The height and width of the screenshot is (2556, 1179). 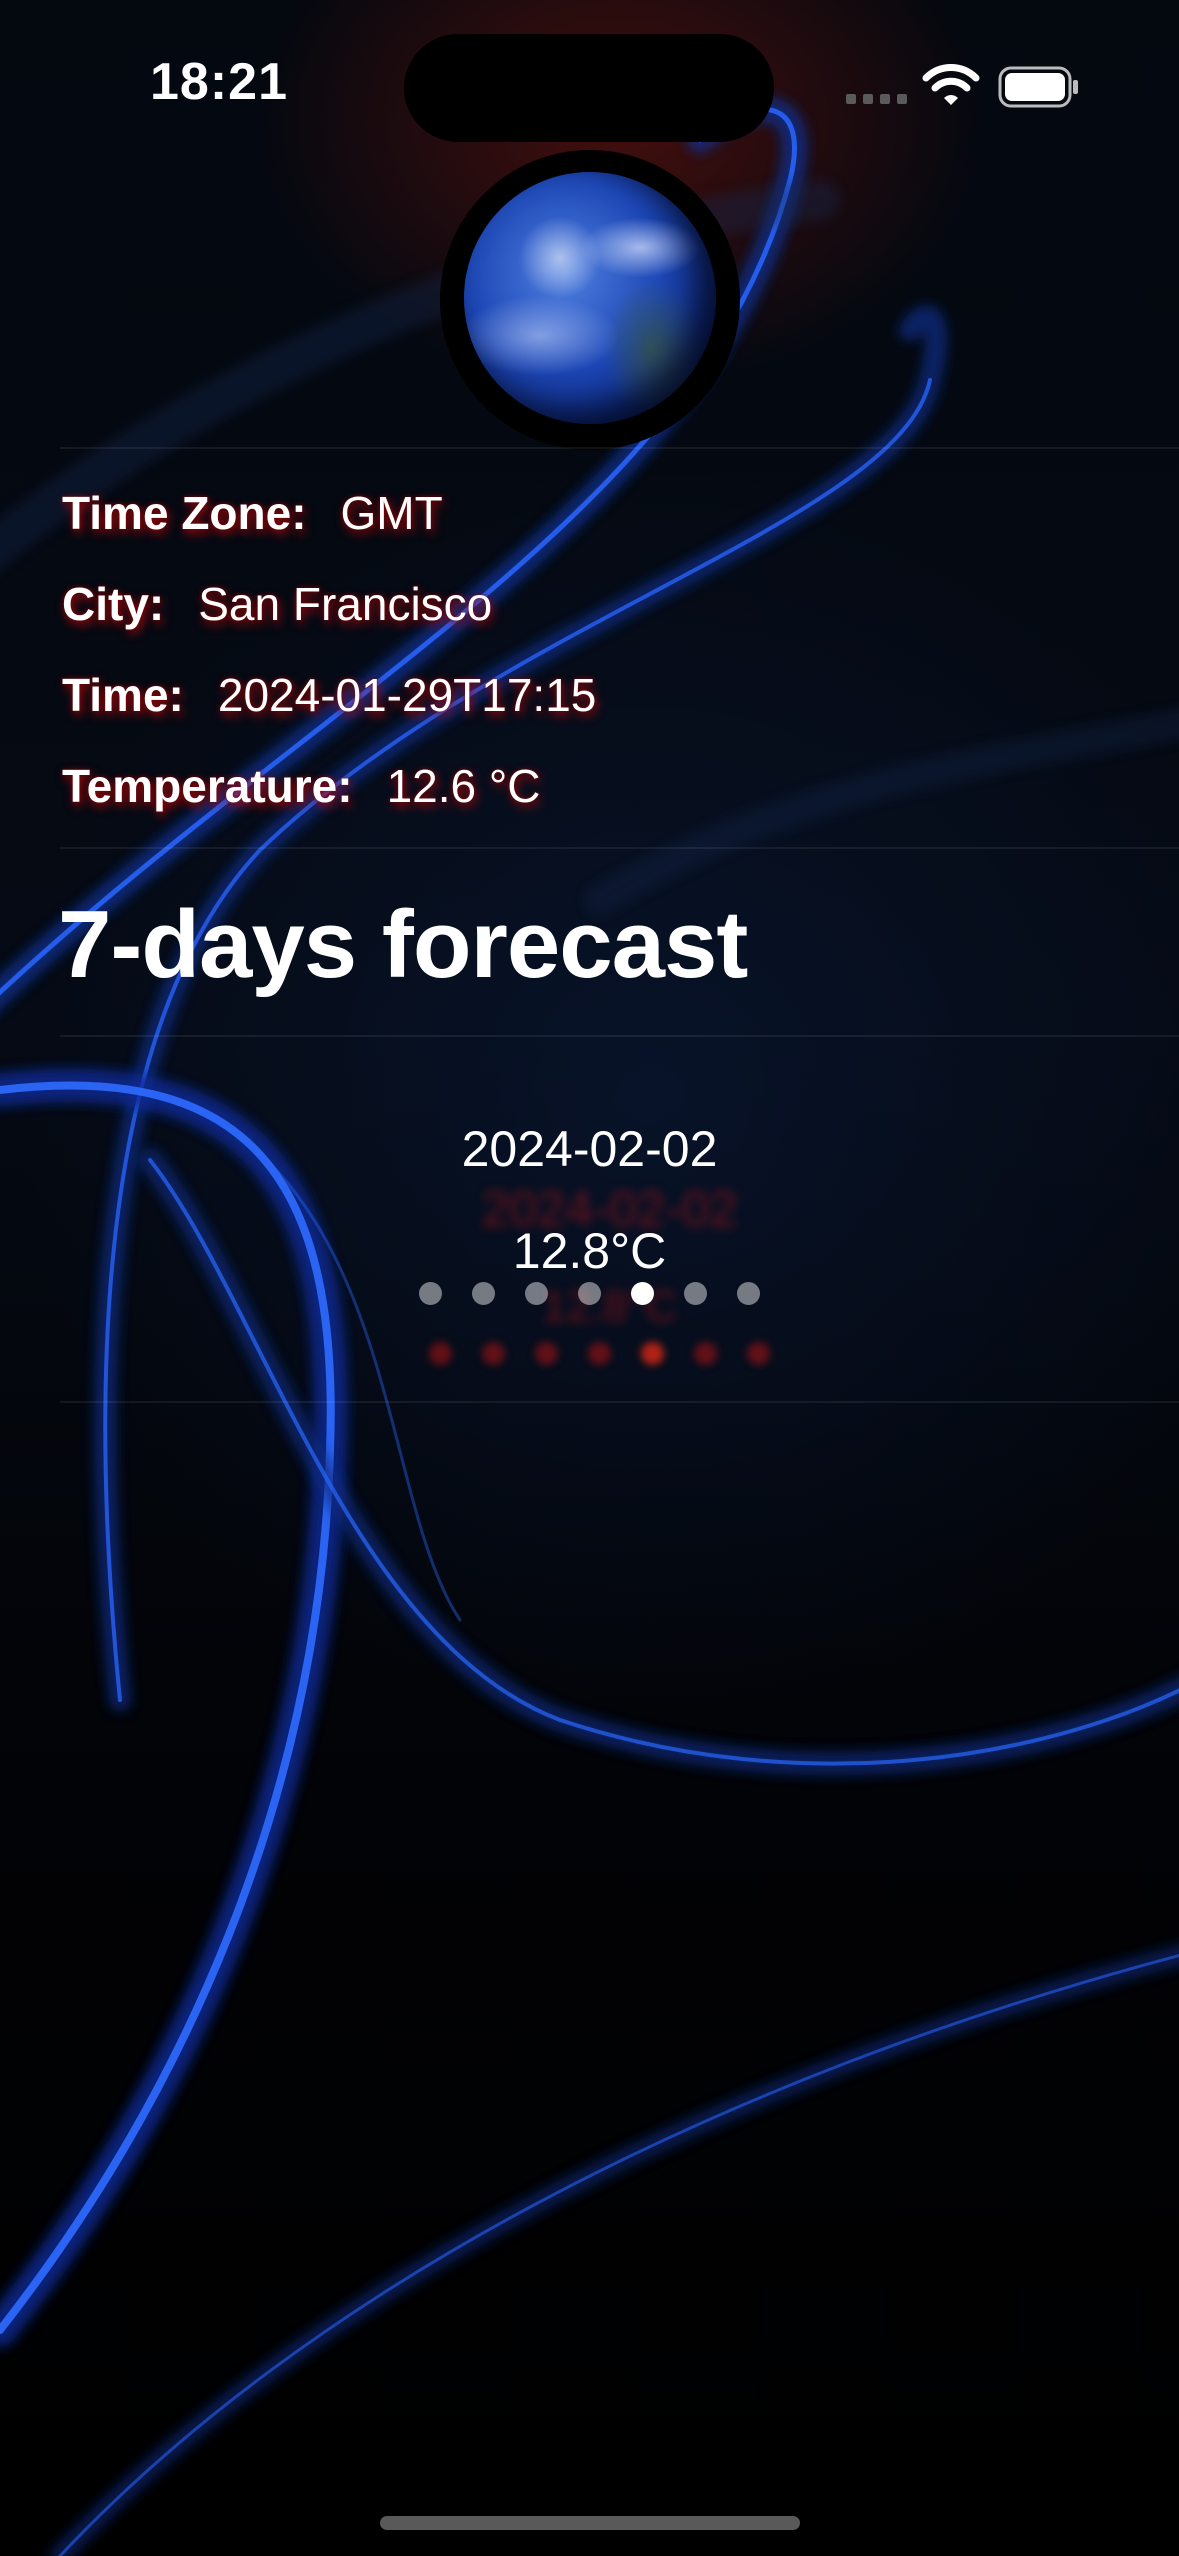 What do you see at coordinates (619, 448) in the screenshot?
I see `divider-top` at bounding box center [619, 448].